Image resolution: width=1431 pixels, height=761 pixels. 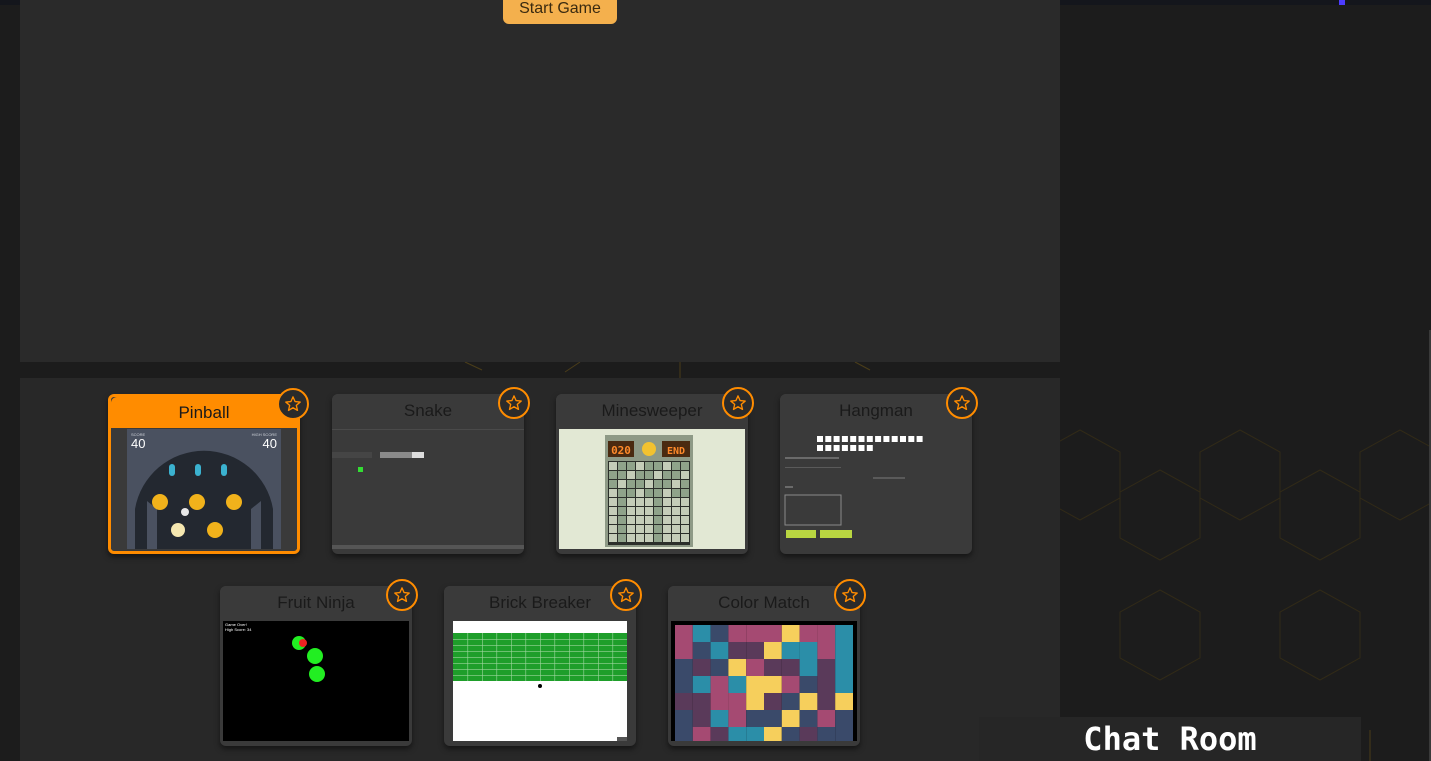 I want to click on game-card-pinball: Pinball SCORE 40 HIGH SCORE 40, so click(x=208, y=471).